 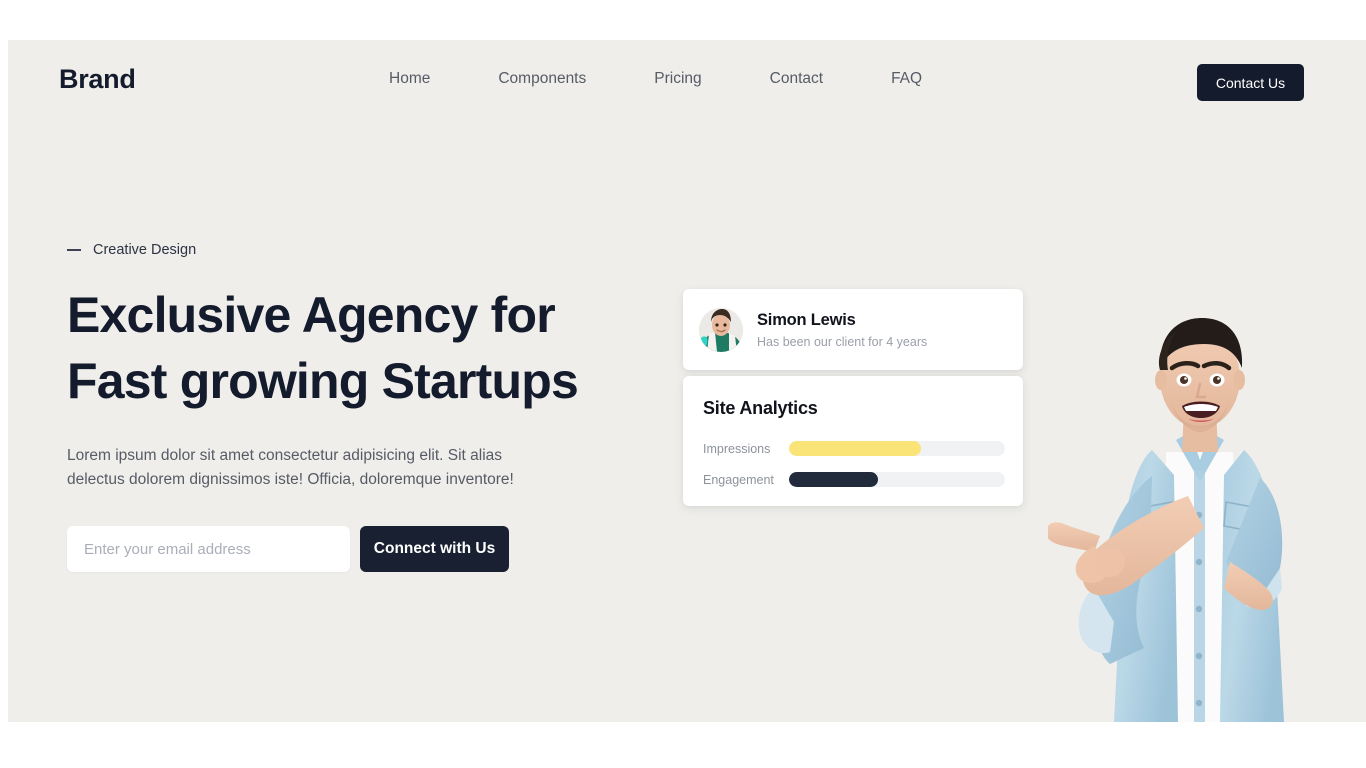 I want to click on testimonial-name: Simon Lewis, so click(x=806, y=319).